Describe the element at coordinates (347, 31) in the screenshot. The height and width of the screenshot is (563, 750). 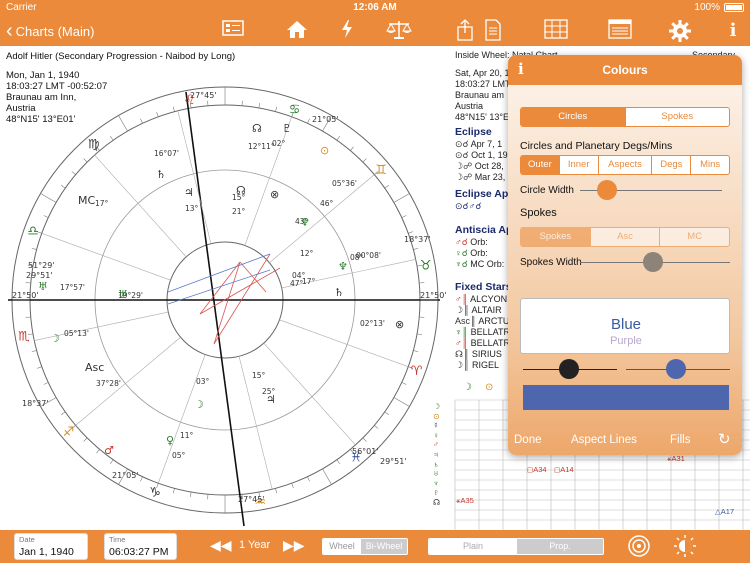
I see `lightning-icon` at that location.